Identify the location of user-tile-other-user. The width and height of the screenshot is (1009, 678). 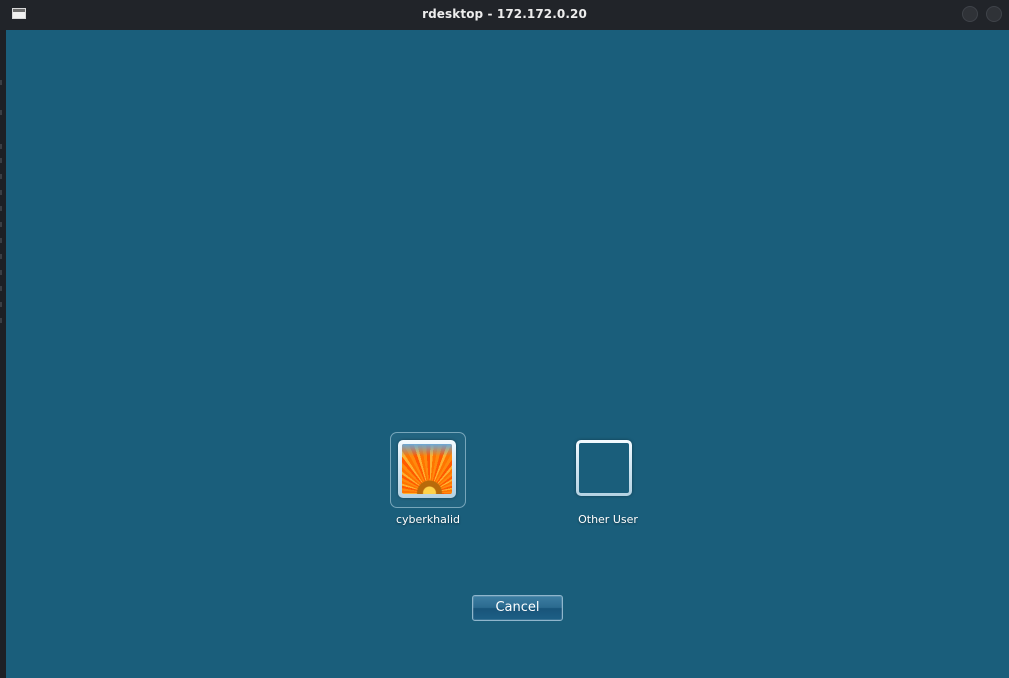
(606, 470).